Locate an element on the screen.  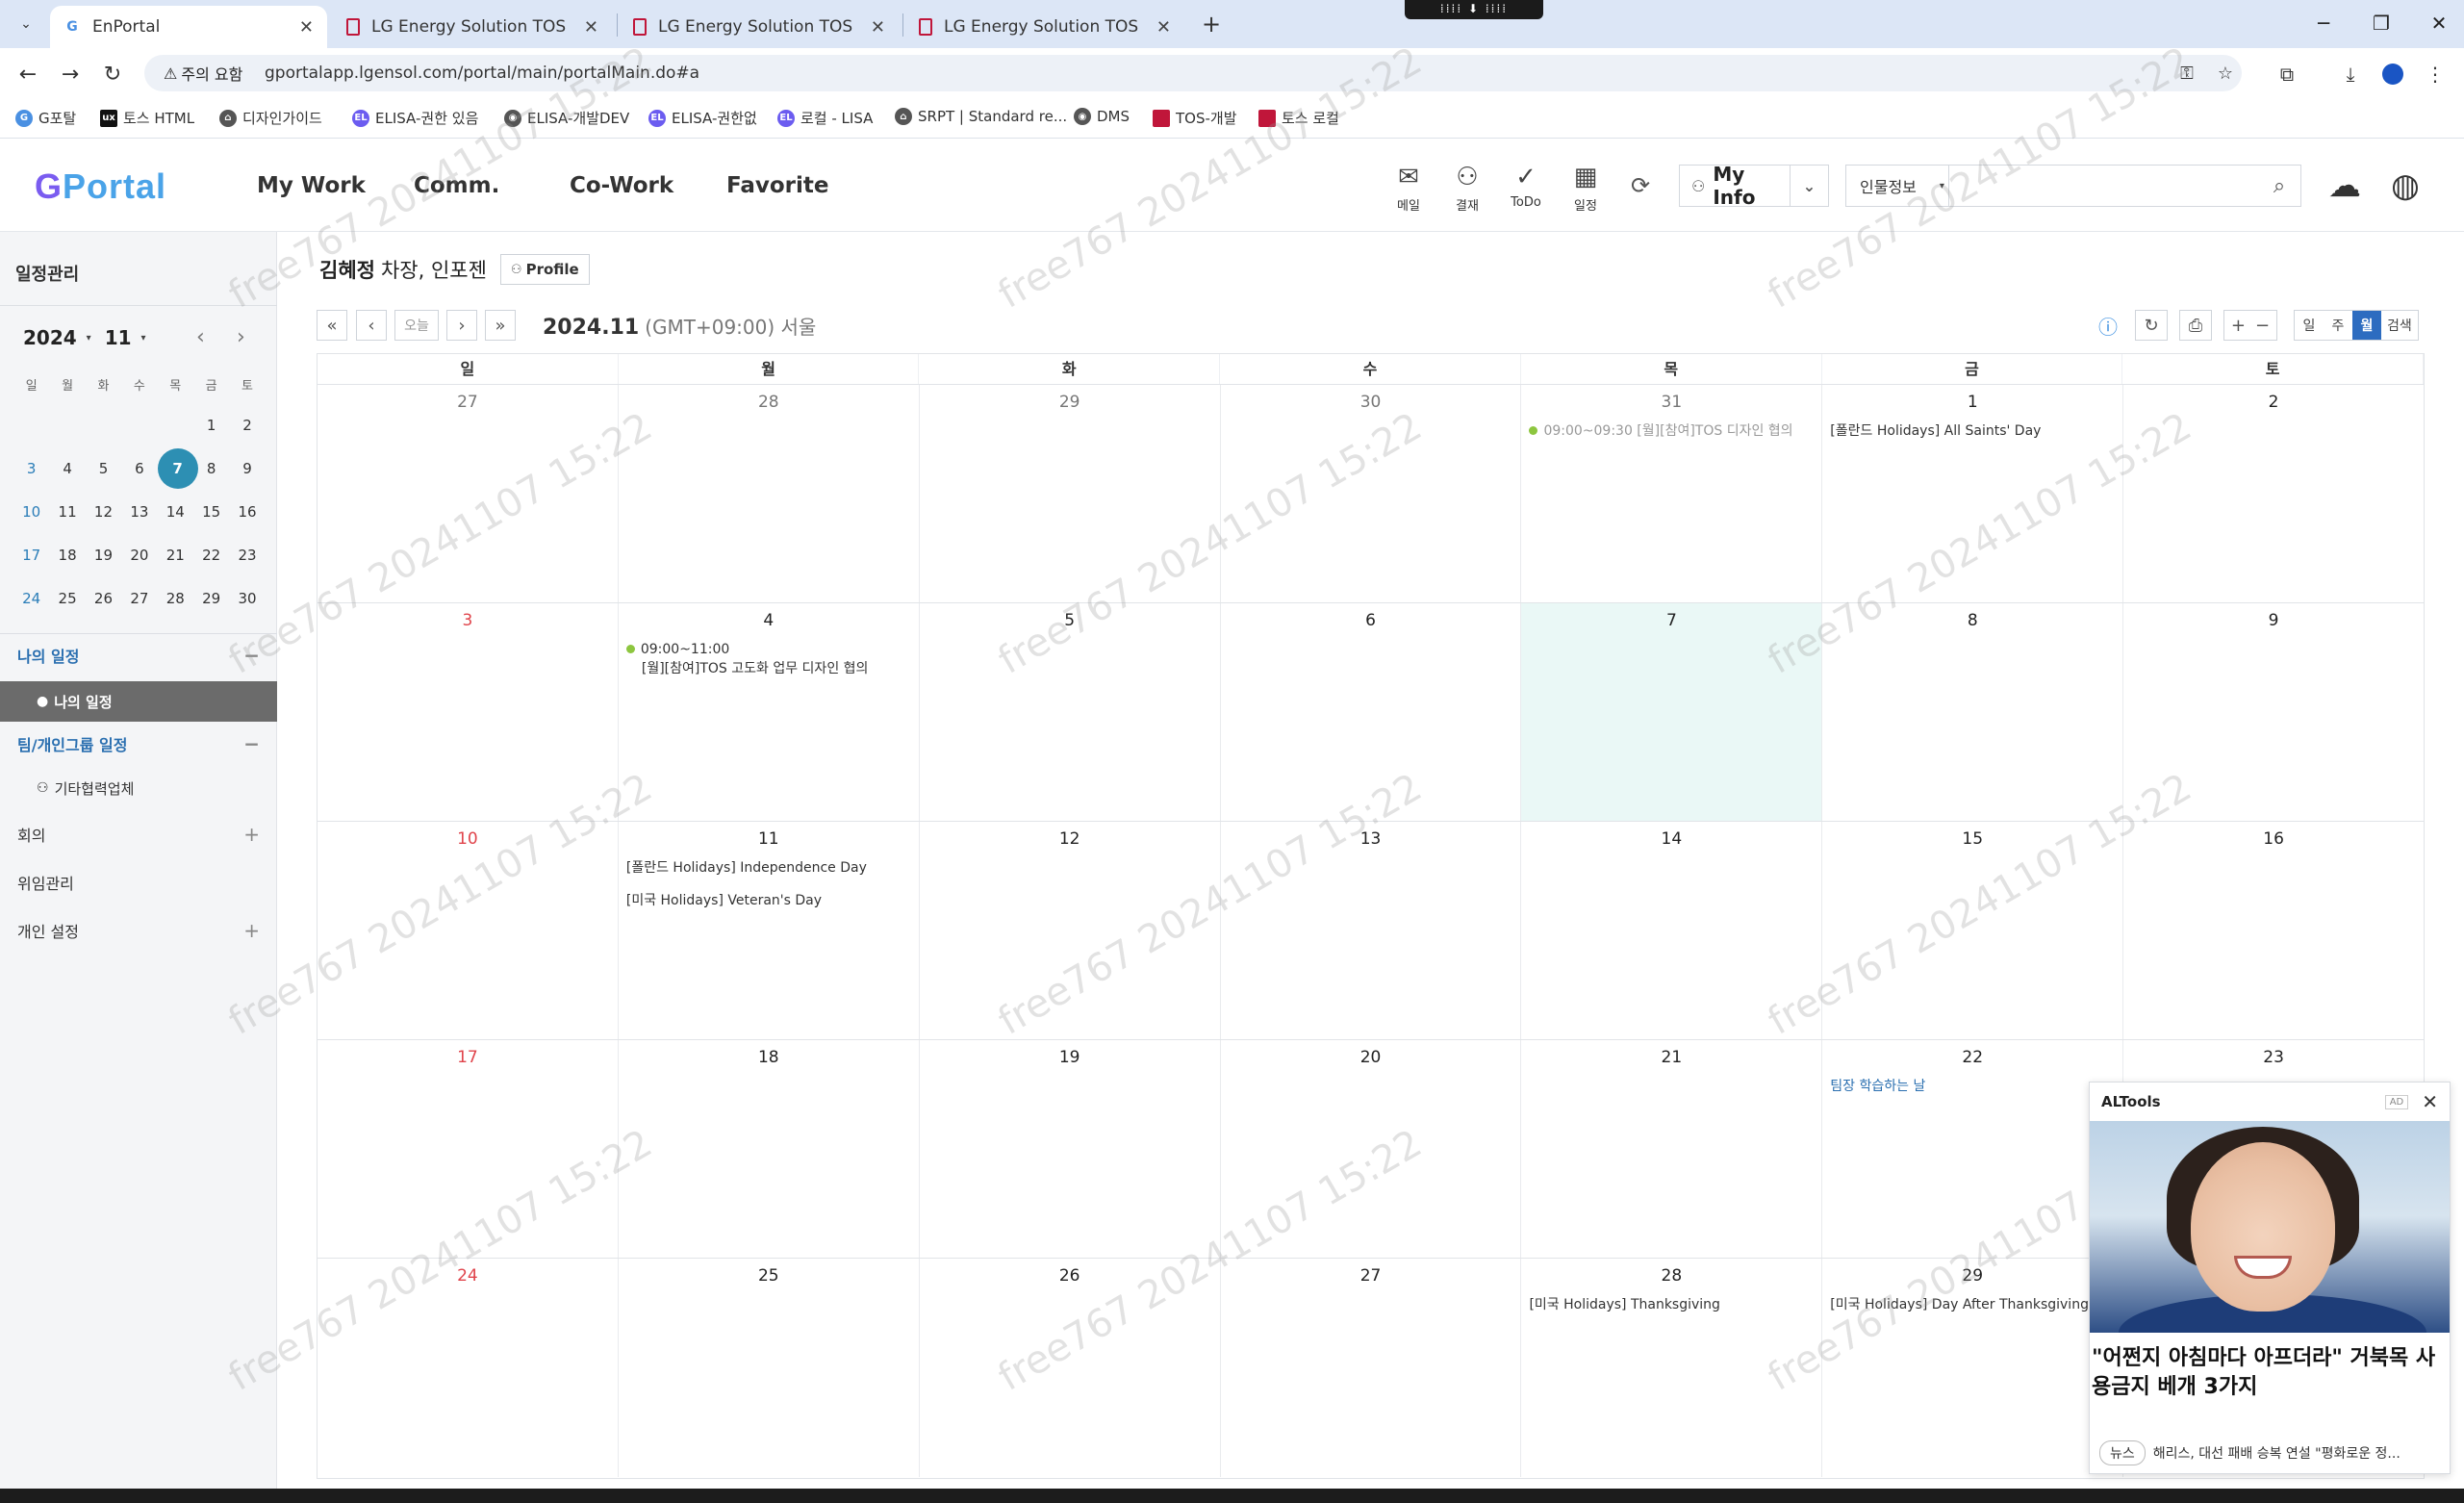
bookmark-item: ◉ ELISA-개발DEV is located at coordinates (566, 118).